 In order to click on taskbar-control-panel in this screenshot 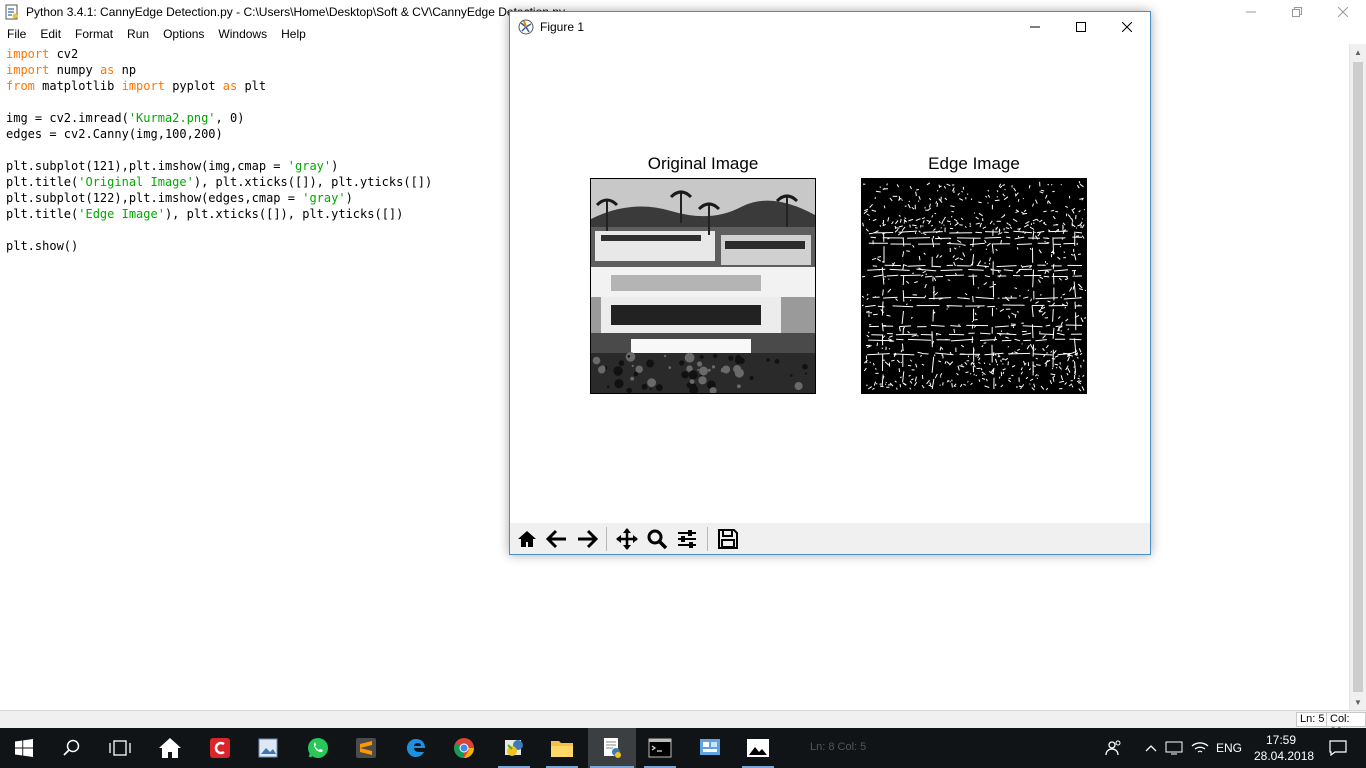, I will do `click(710, 748)`.